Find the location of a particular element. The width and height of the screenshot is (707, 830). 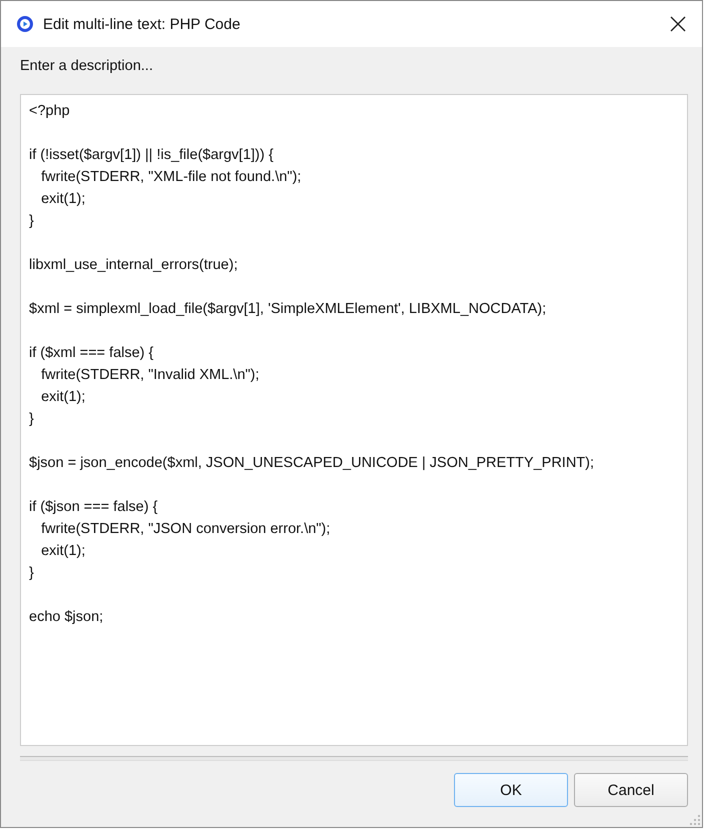

cancel-button: Cancel is located at coordinates (631, 790).